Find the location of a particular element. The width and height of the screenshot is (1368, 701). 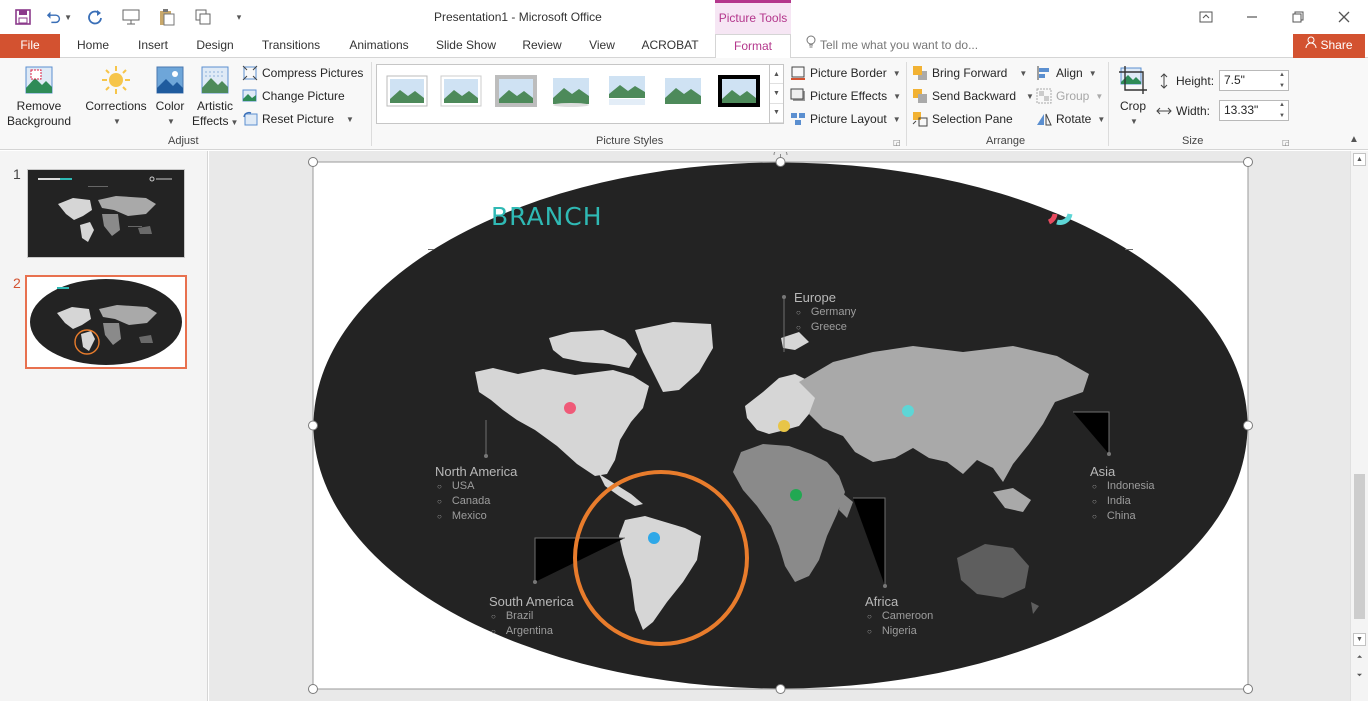

picture-effects-button: Picture Effects ▼ is located at coordinates (845, 96).